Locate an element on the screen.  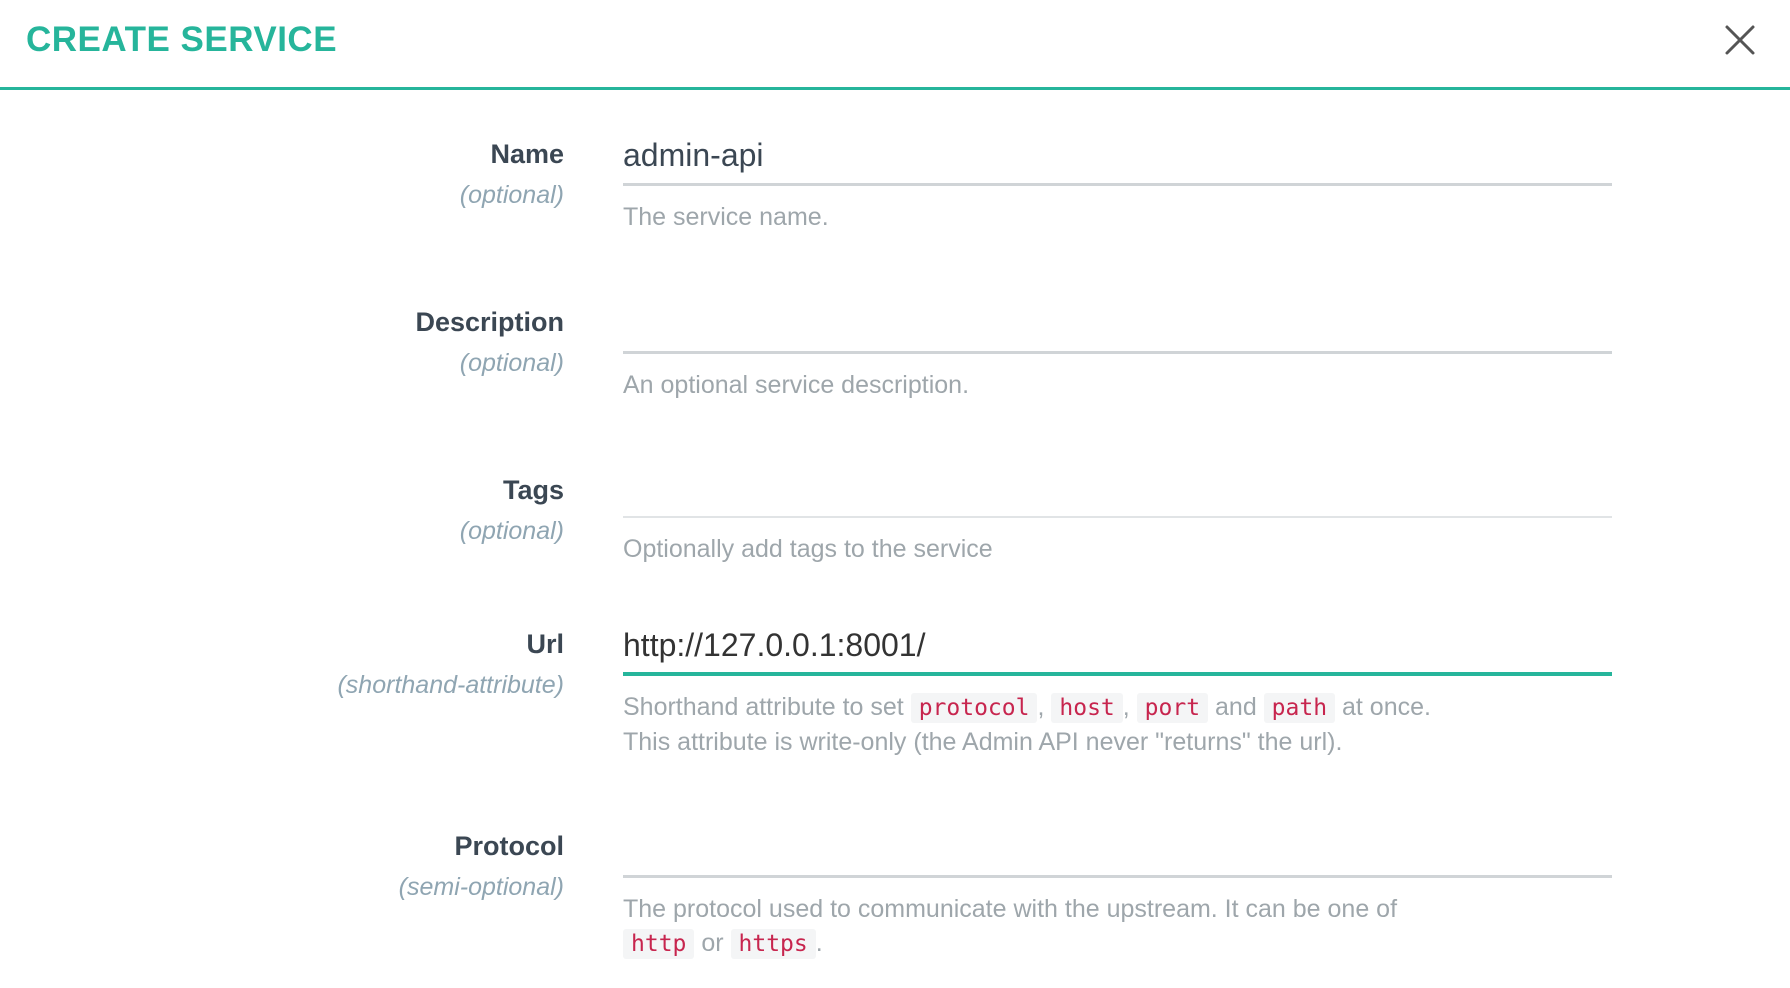
url-help-code-protocol: protocol is located at coordinates (974, 708).